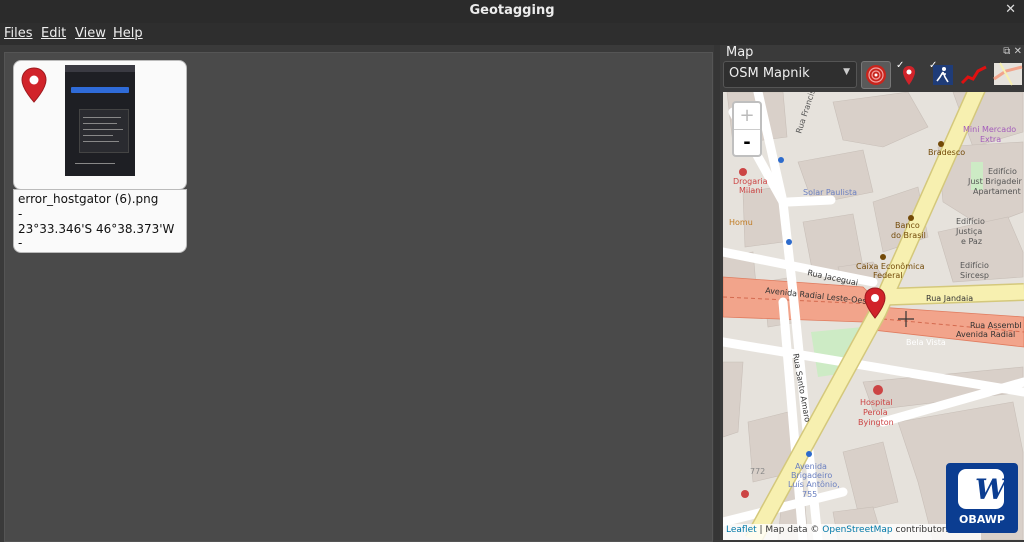 The height and width of the screenshot is (542, 1024). I want to click on map-label-av-brig-3: Luís Antônio,, so click(814, 484).